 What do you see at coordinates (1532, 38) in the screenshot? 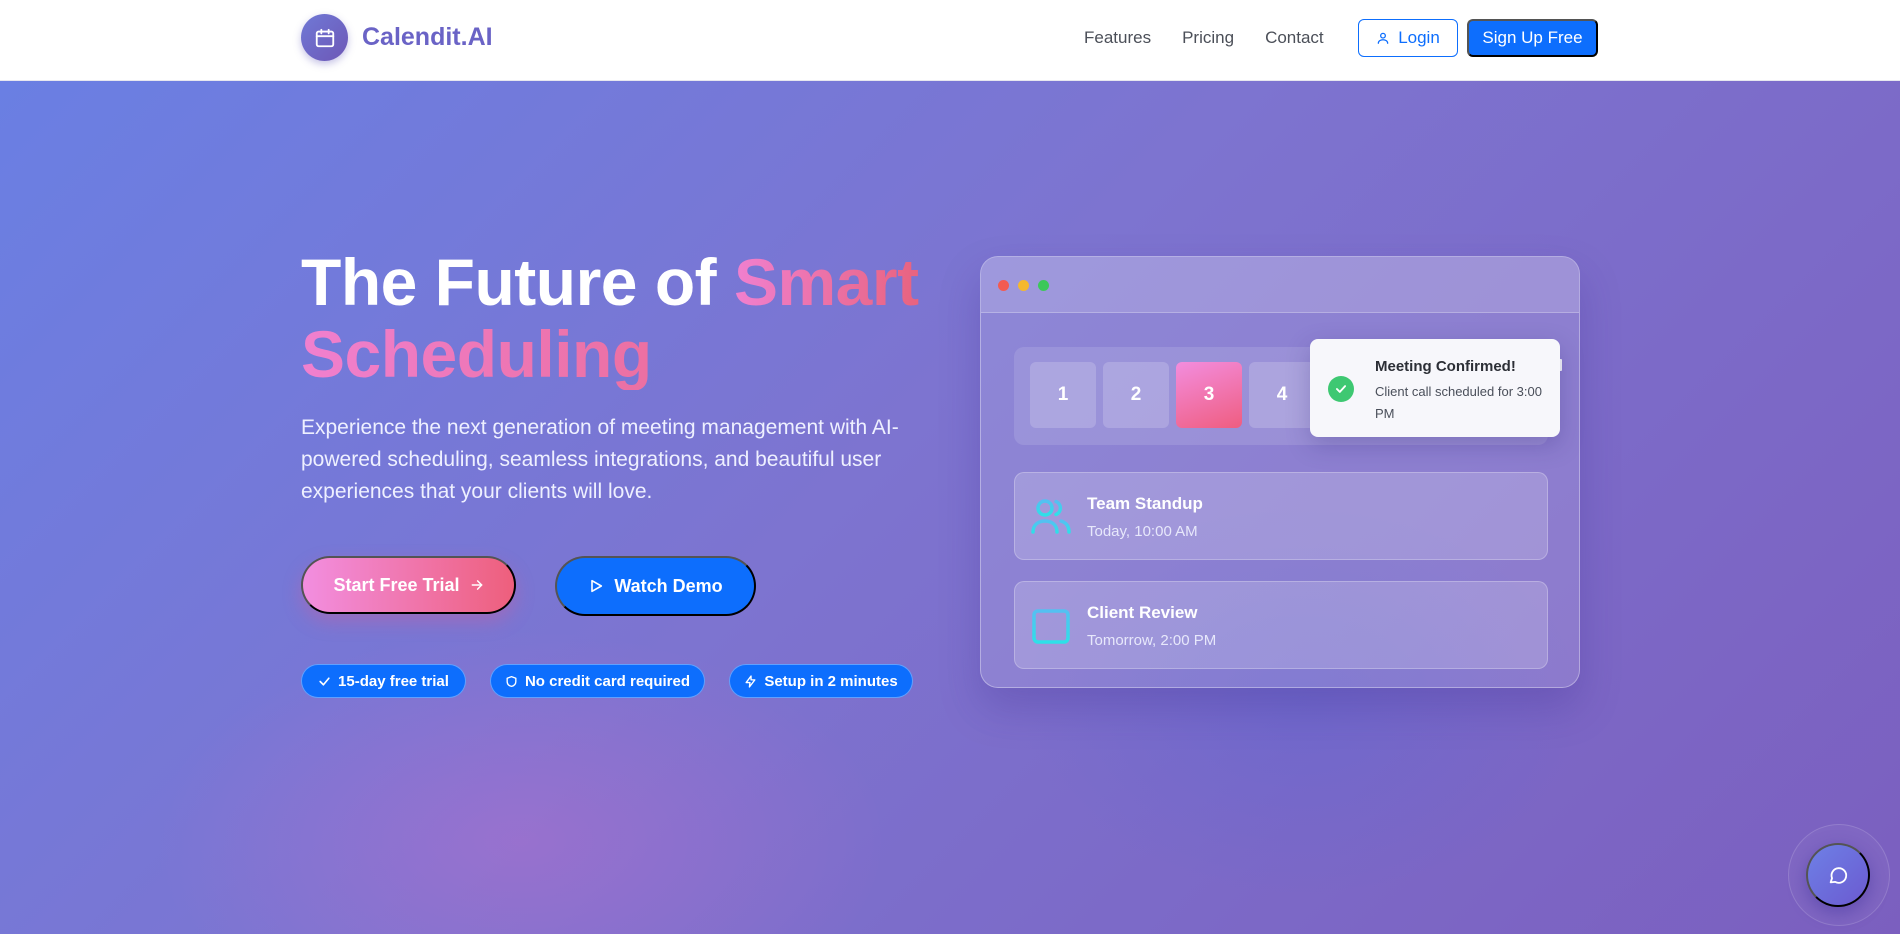
I see `signup-button: Sign Up Free` at bounding box center [1532, 38].